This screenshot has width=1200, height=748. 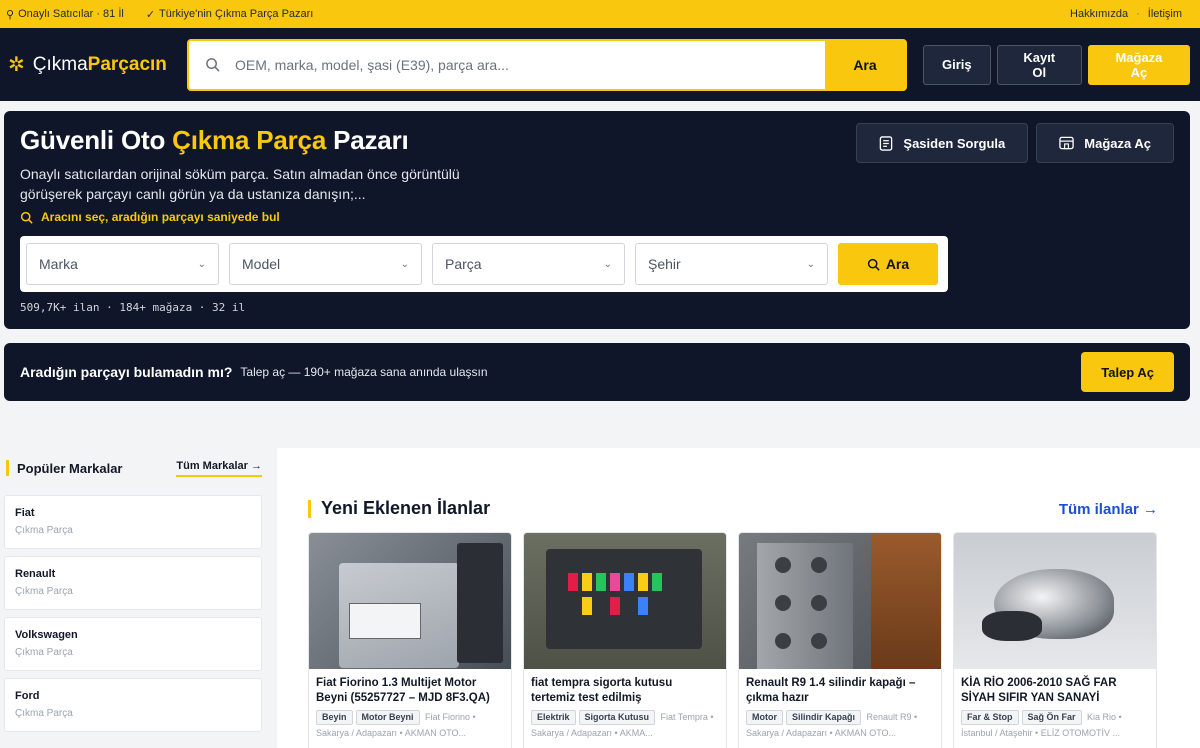 What do you see at coordinates (219, 468) in the screenshot?
I see `all-brands-link: Tüm Markalar →` at bounding box center [219, 468].